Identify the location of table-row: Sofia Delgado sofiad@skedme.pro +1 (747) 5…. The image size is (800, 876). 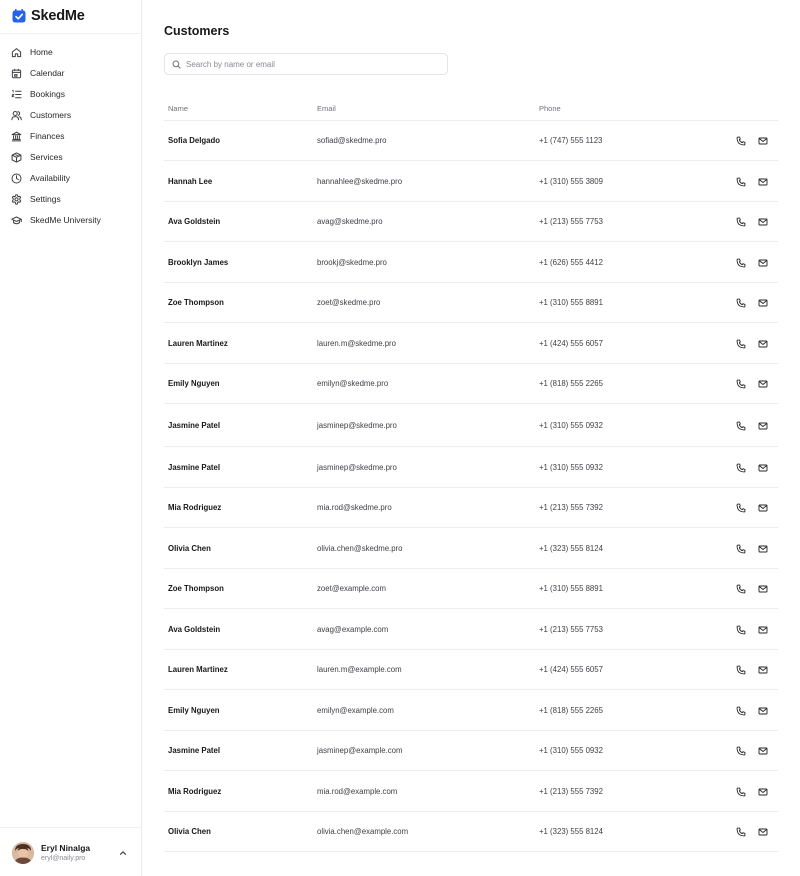
(471, 141).